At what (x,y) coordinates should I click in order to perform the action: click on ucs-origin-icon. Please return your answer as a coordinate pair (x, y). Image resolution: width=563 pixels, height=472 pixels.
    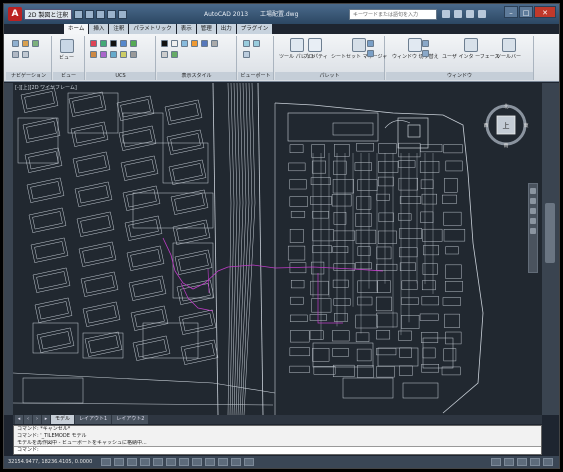
    Looking at the image, I should click on (113, 43).